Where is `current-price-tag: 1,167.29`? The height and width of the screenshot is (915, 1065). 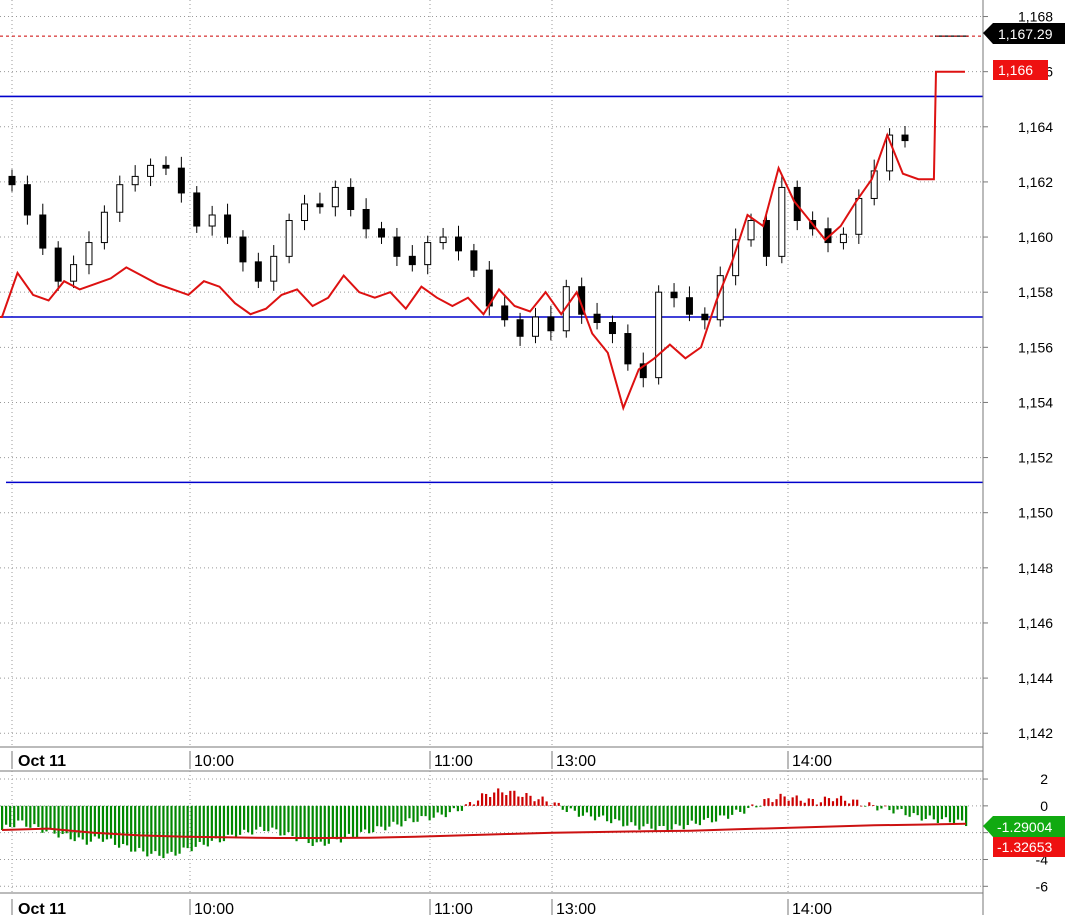
current-price-tag: 1,167.29 is located at coordinates (1024, 33).